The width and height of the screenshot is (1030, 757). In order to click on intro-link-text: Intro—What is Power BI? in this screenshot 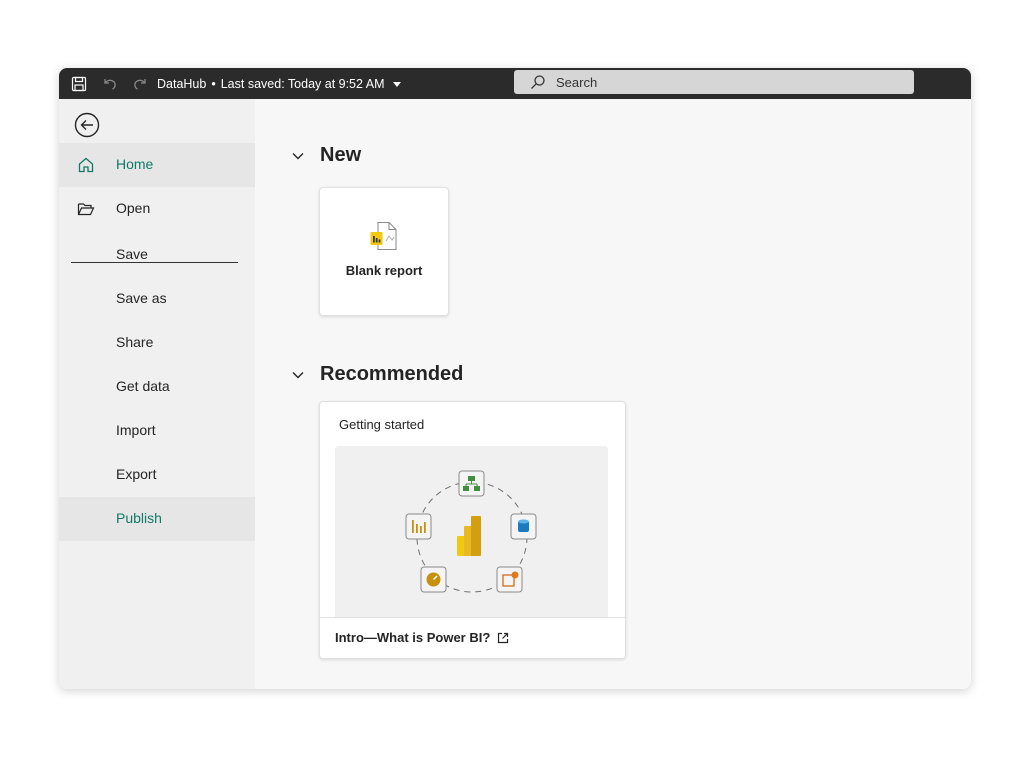, I will do `click(413, 637)`.